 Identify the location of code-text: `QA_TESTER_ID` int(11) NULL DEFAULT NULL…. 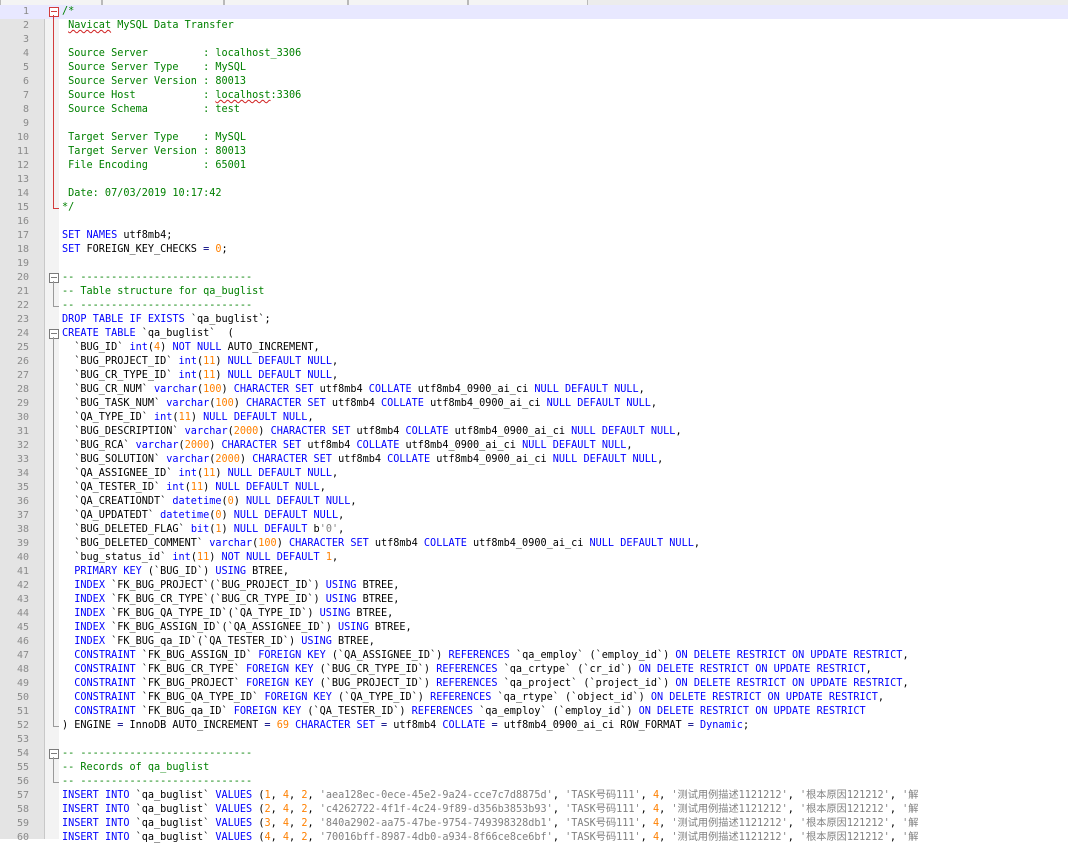
(194, 487).